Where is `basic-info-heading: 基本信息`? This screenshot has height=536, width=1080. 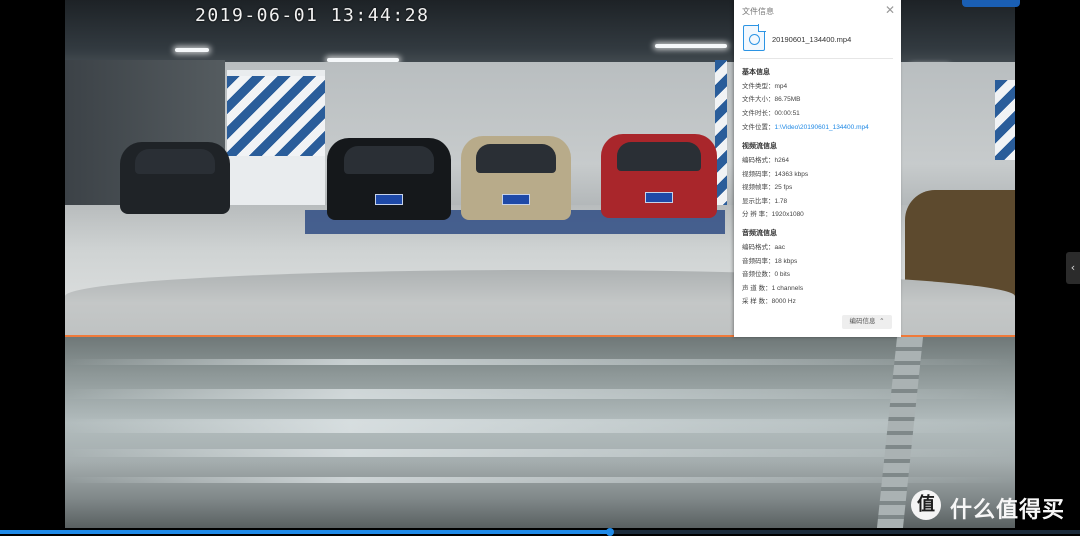 basic-info-heading: 基本信息 is located at coordinates (756, 72).